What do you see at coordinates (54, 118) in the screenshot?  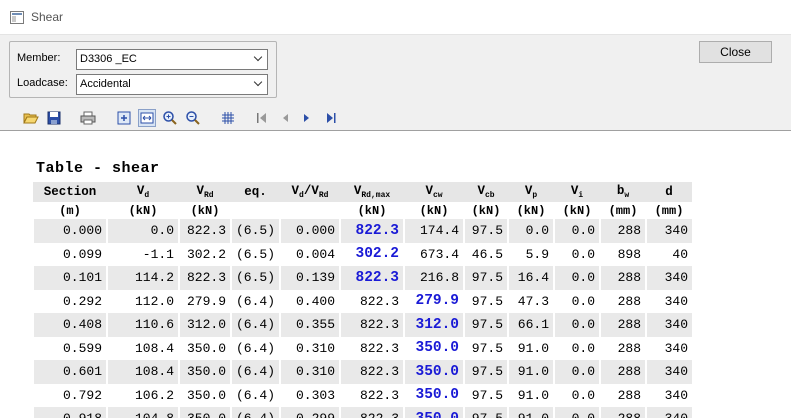 I see `save-icon` at bounding box center [54, 118].